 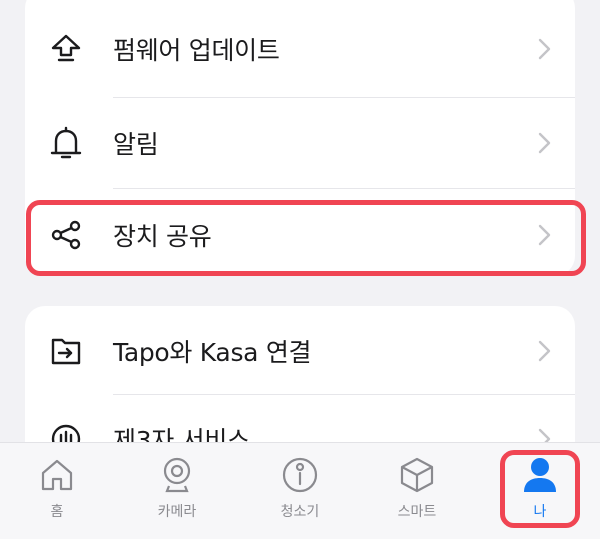 I want to click on camera-icon, so click(x=177, y=475).